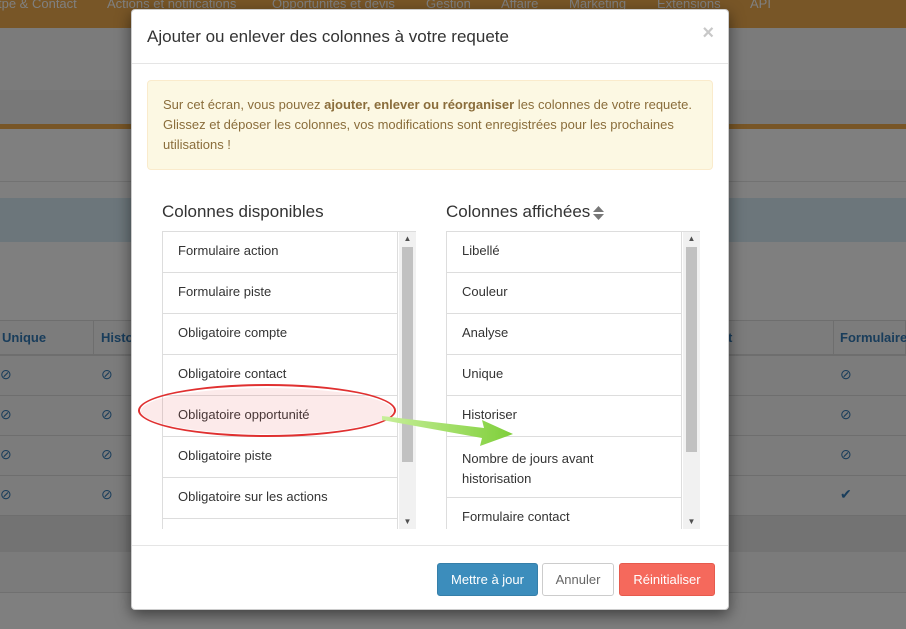 Image resolution: width=906 pixels, height=629 pixels. Describe the element at coordinates (564, 293) in the screenshot. I see `list-item: Couleur` at that location.